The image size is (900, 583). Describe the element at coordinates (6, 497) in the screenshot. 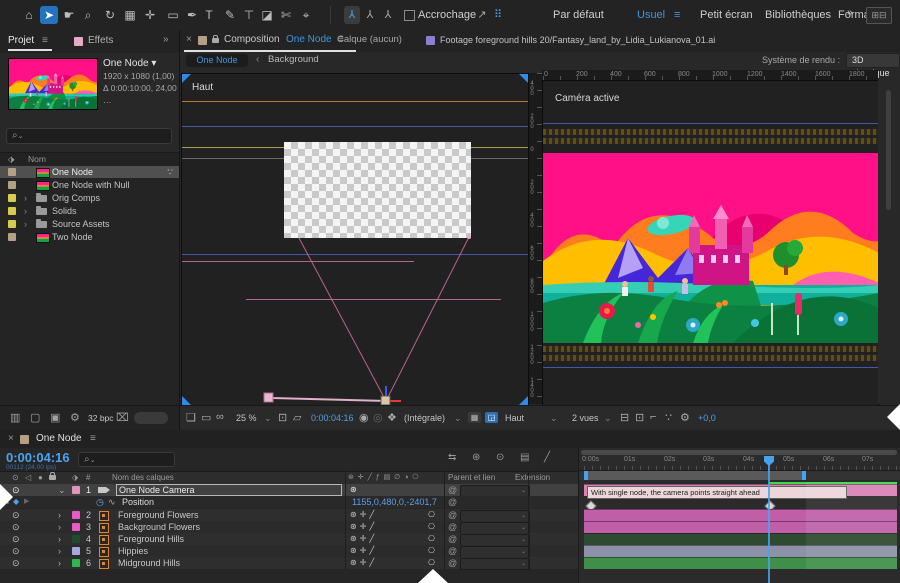

I see `tutorial-arrow-left` at that location.